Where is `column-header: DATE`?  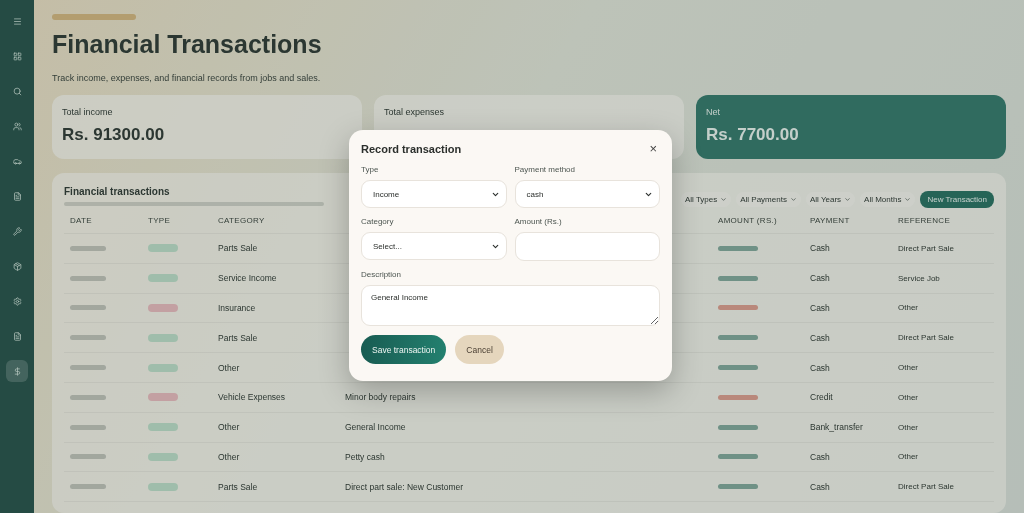
column-header: DATE is located at coordinates (81, 220).